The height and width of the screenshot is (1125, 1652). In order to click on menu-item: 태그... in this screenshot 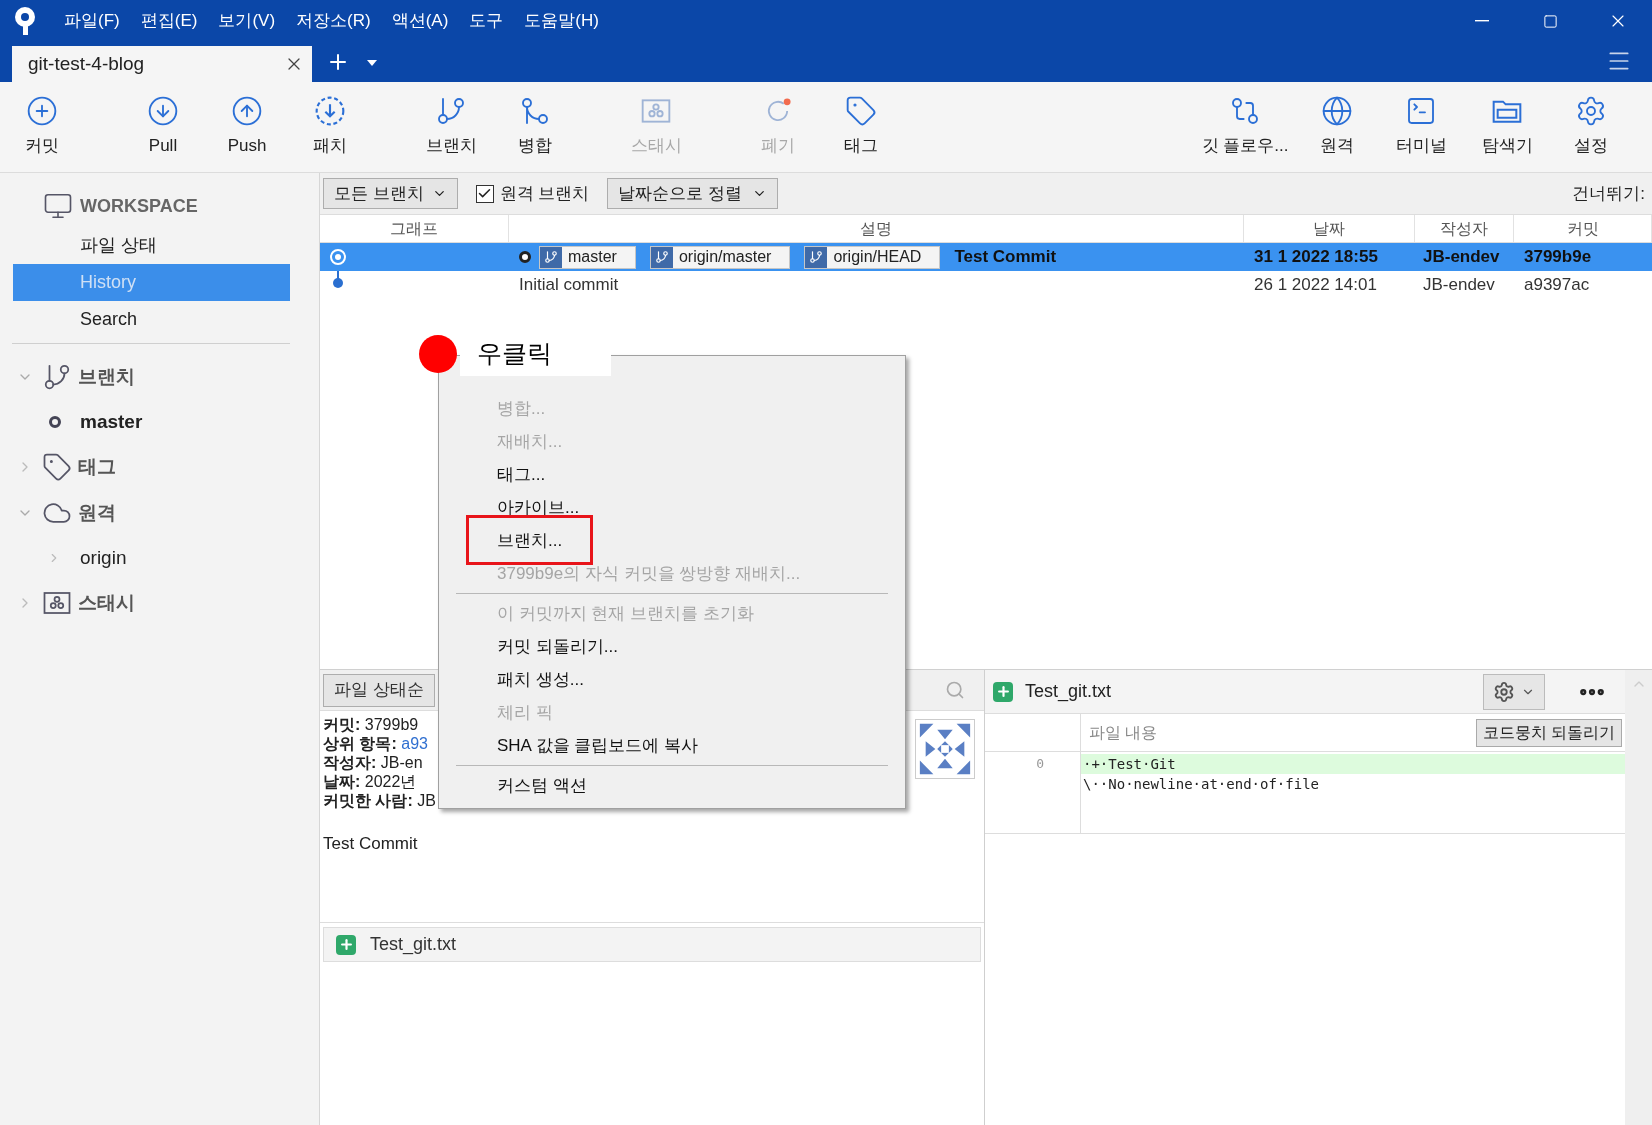, I will do `click(672, 474)`.